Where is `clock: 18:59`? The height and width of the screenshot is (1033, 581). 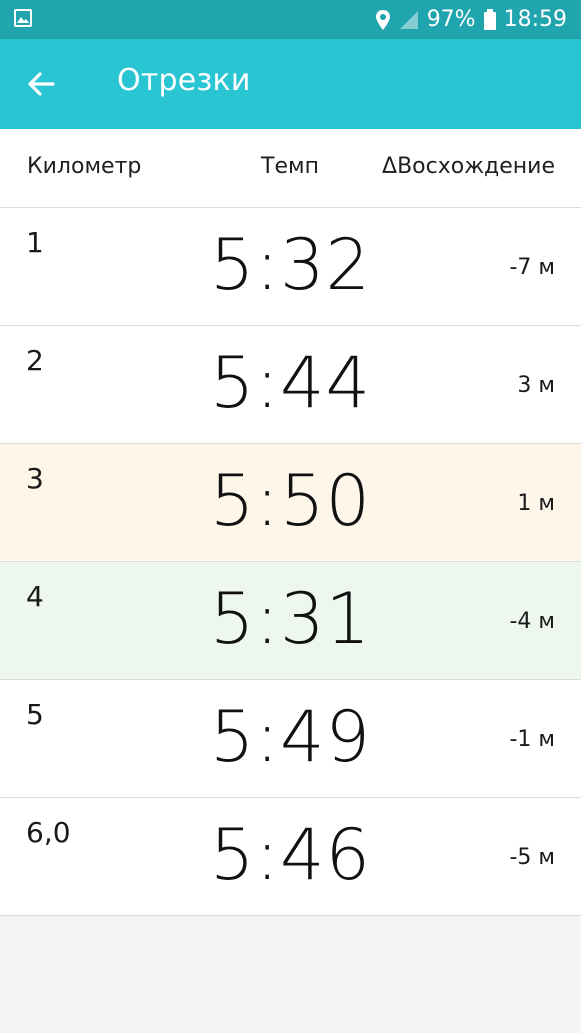
clock: 18:59 is located at coordinates (535, 19).